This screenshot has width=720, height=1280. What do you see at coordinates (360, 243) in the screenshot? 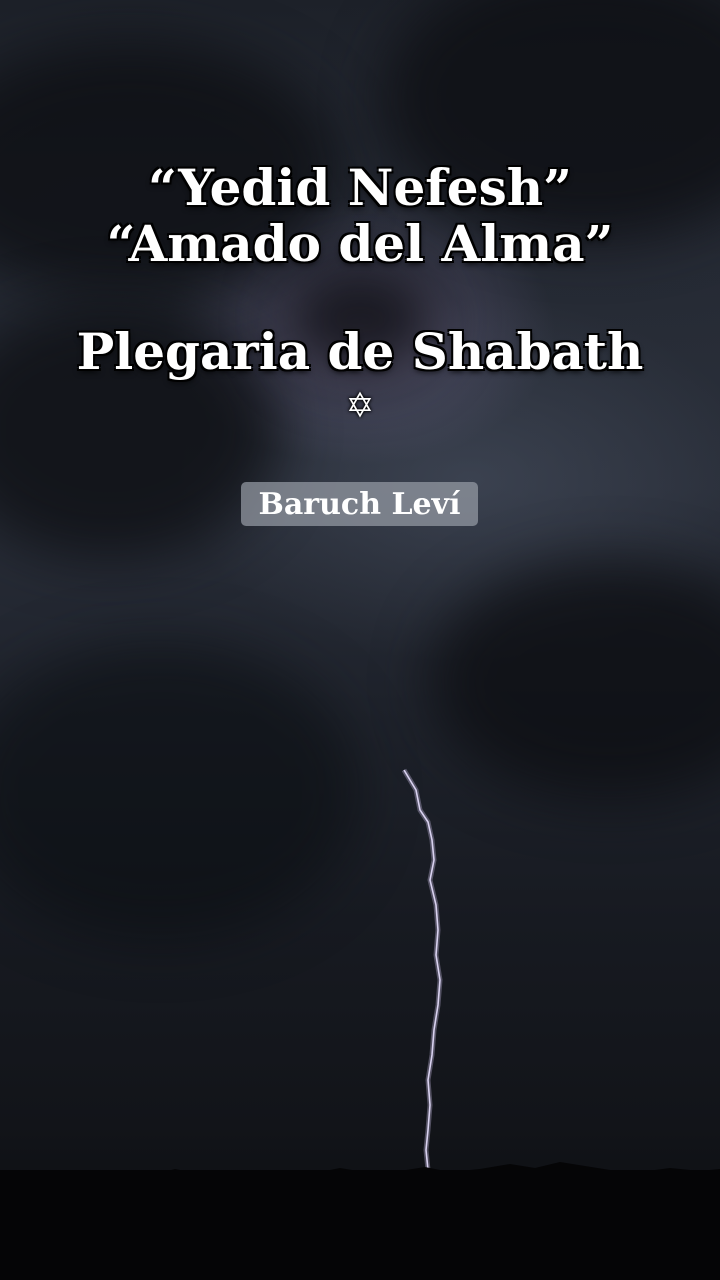
I see `title-line-2: “Amado del Alma”` at bounding box center [360, 243].